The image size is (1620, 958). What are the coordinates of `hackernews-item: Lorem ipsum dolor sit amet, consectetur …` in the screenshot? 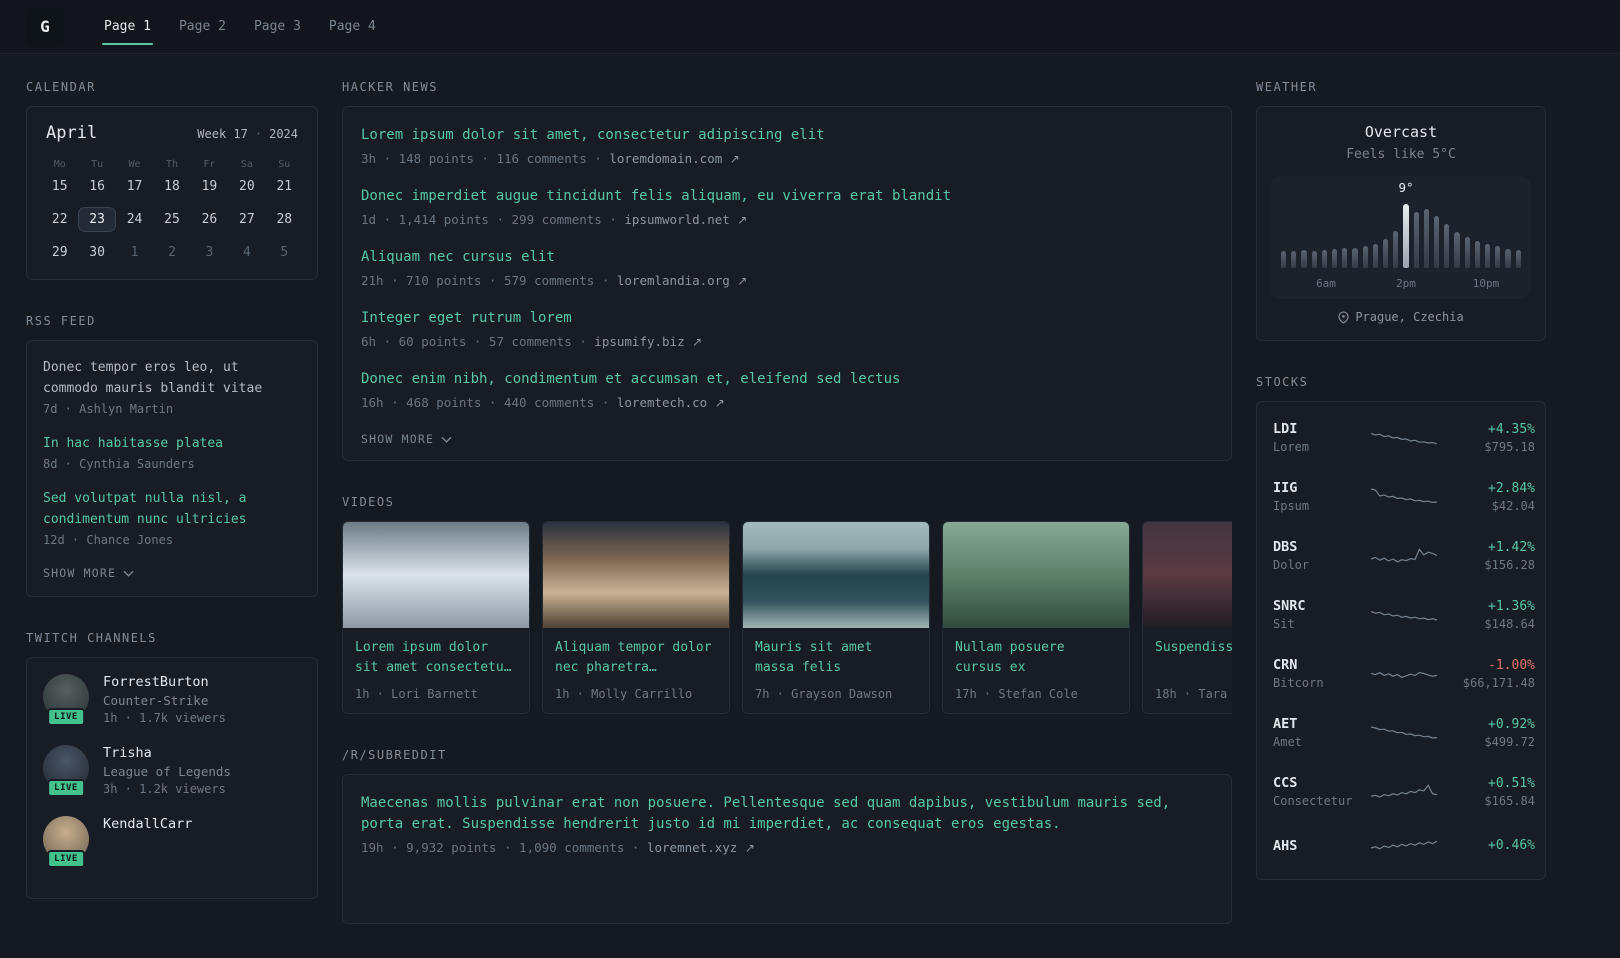 It's located at (787, 145).